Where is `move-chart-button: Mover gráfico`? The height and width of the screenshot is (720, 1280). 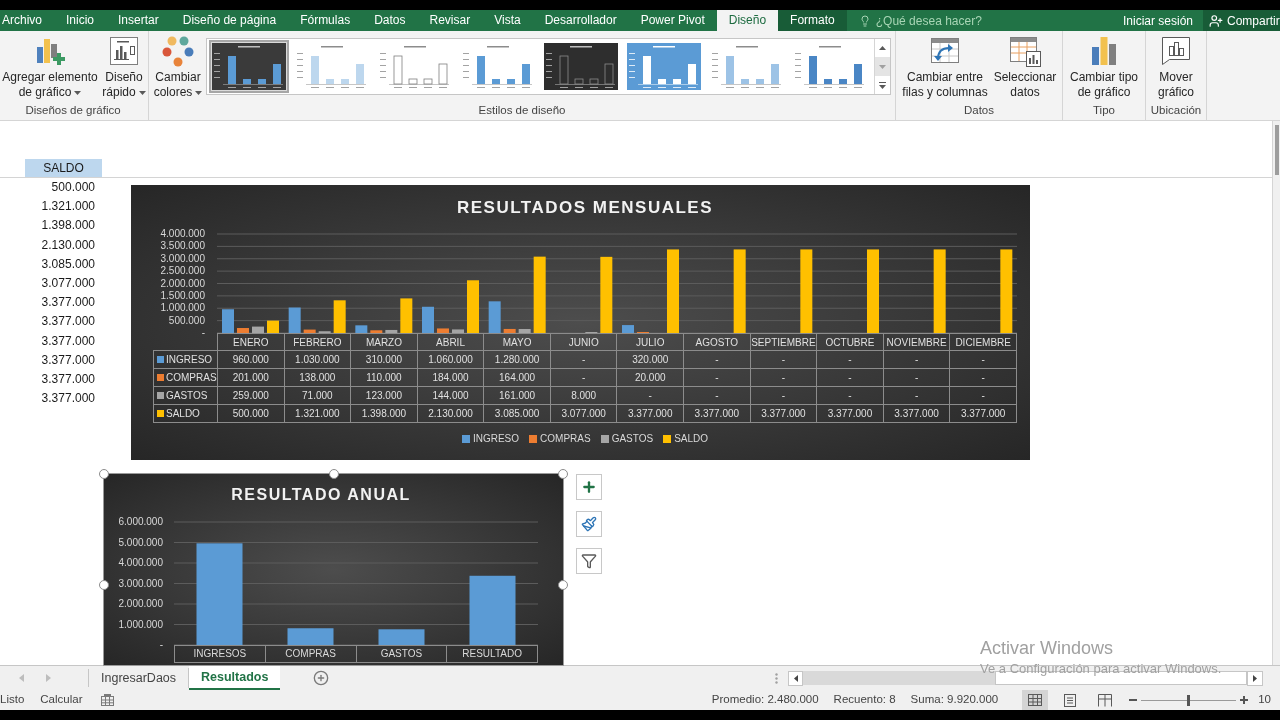
move-chart-button: Mover gráfico is located at coordinates (1176, 67).